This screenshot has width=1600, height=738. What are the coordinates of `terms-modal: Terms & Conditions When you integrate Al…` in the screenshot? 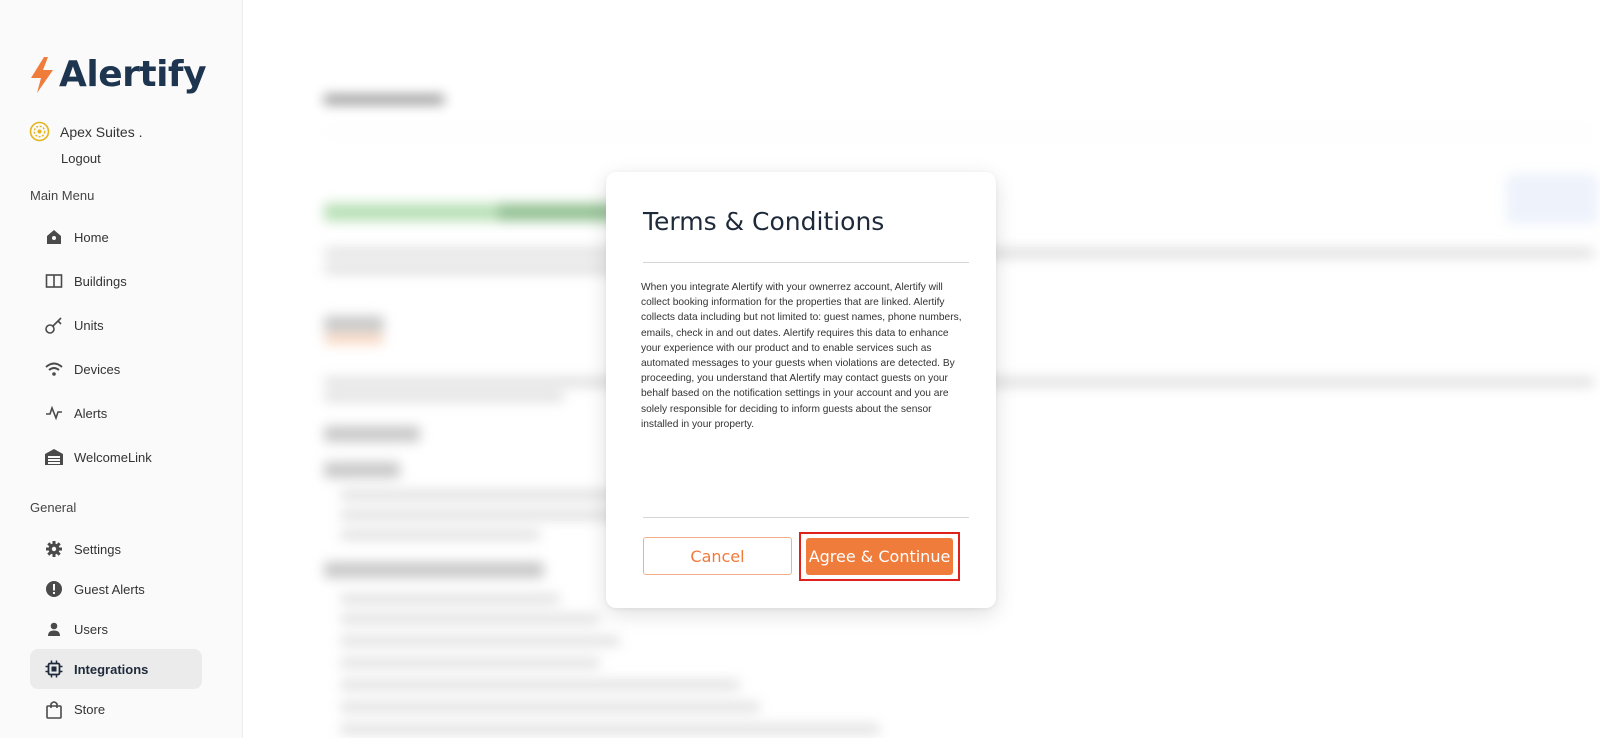 It's located at (801, 390).